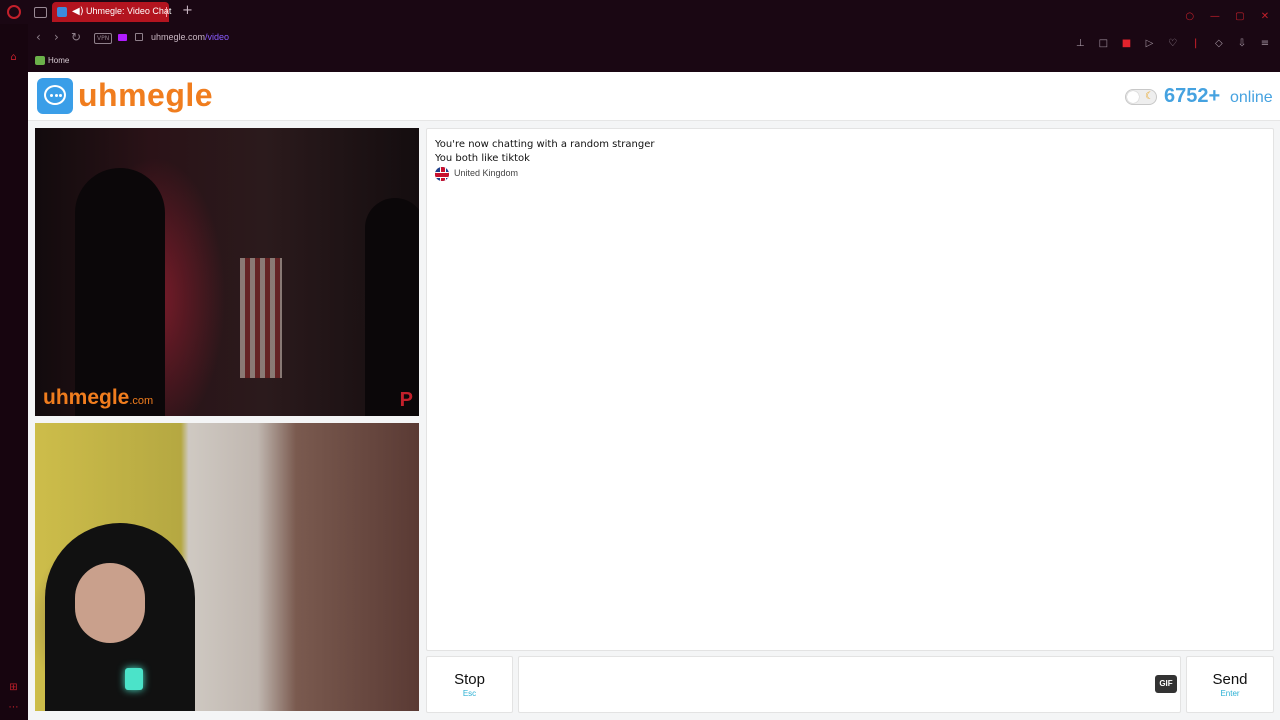 The image size is (1280, 720). I want to click on send-shortcut-hint: Enter, so click(1230, 693).